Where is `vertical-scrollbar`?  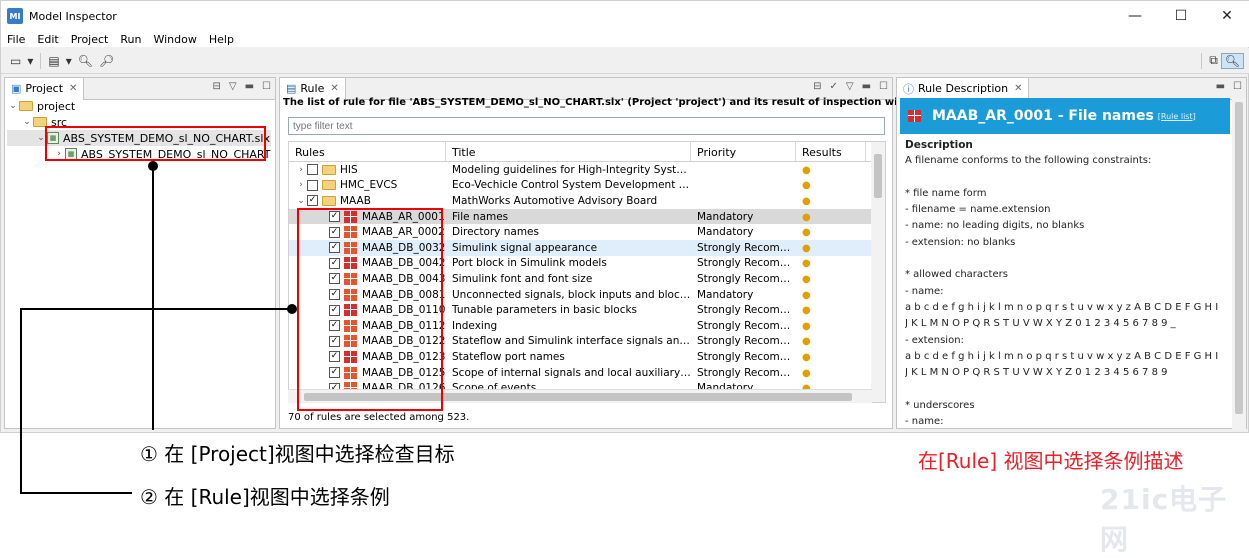 vertical-scrollbar is located at coordinates (878, 272).